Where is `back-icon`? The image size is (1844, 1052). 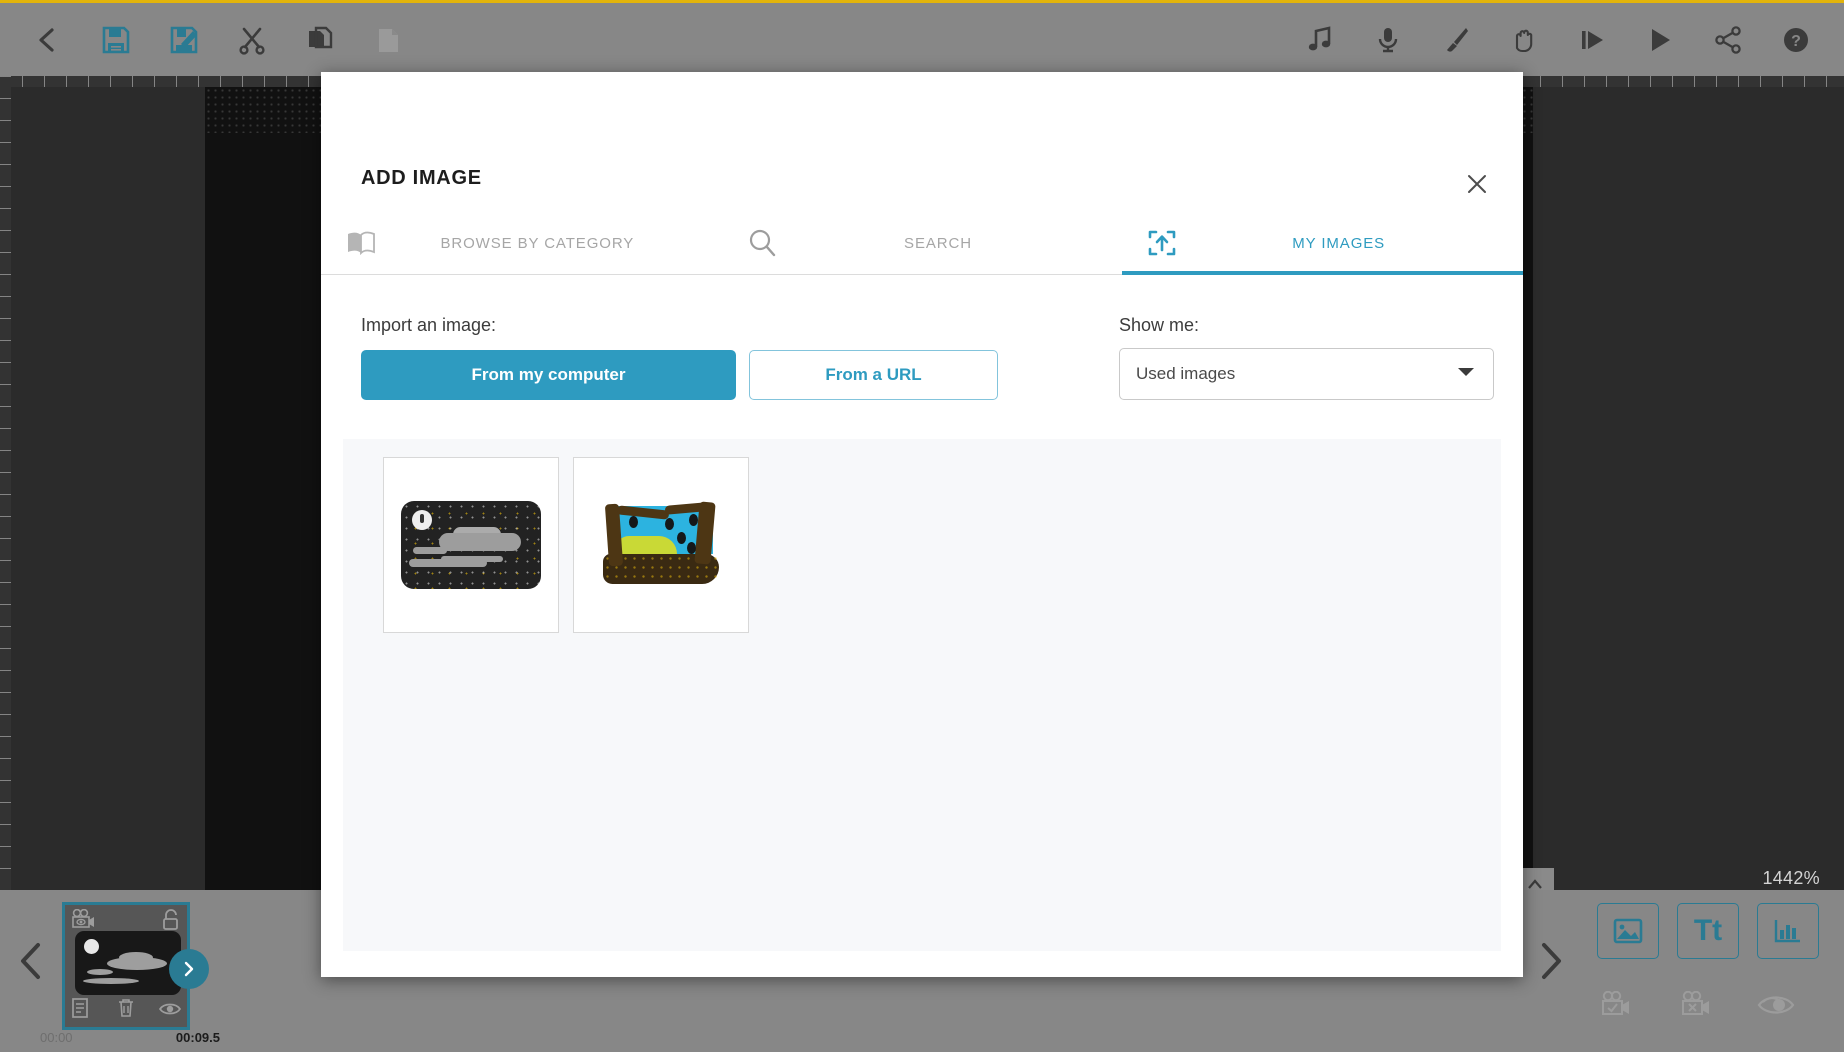 back-icon is located at coordinates (48, 40).